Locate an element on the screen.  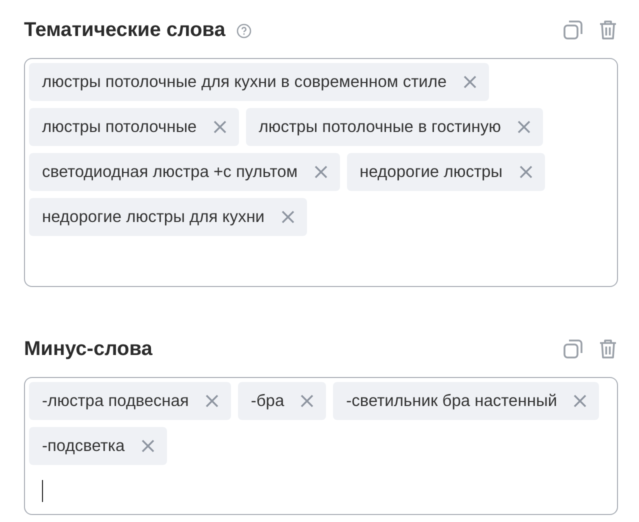
tag-label: люстры потолочные для кухни в современном стиле is located at coordinates (244, 82).